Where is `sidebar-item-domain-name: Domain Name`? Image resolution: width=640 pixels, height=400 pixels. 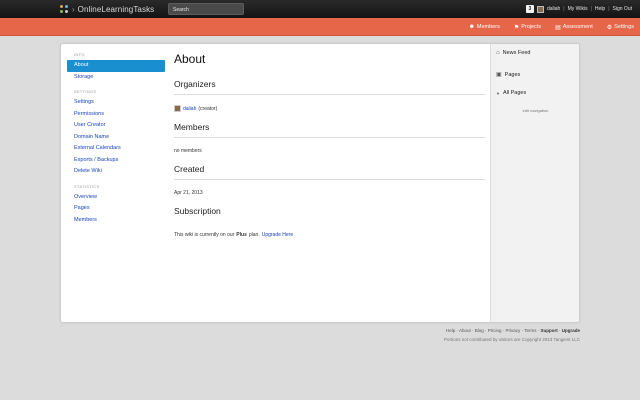 sidebar-item-domain-name: Domain Name is located at coordinates (116, 138).